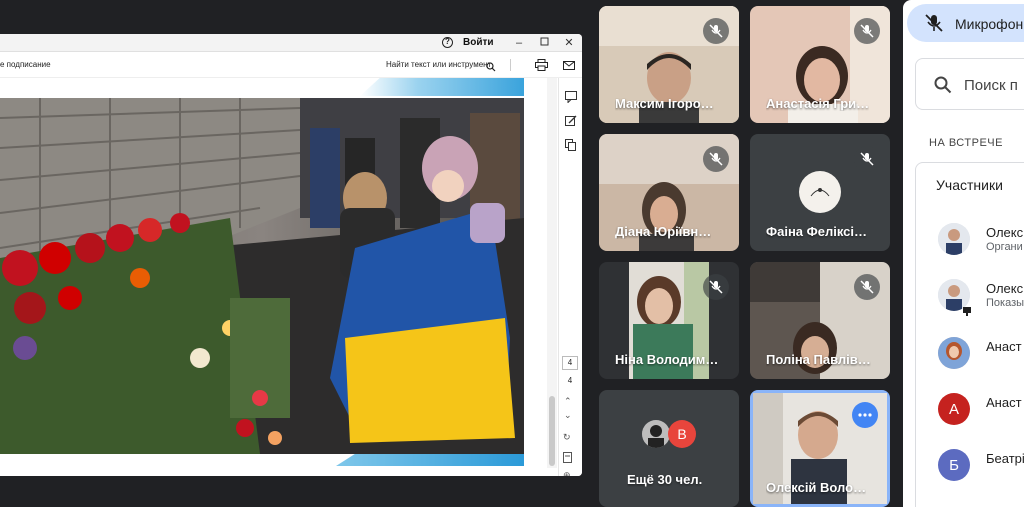 Image resolution: width=1024 pixels, height=507 pixels. I want to click on avatar-letter: А, so click(954, 409).